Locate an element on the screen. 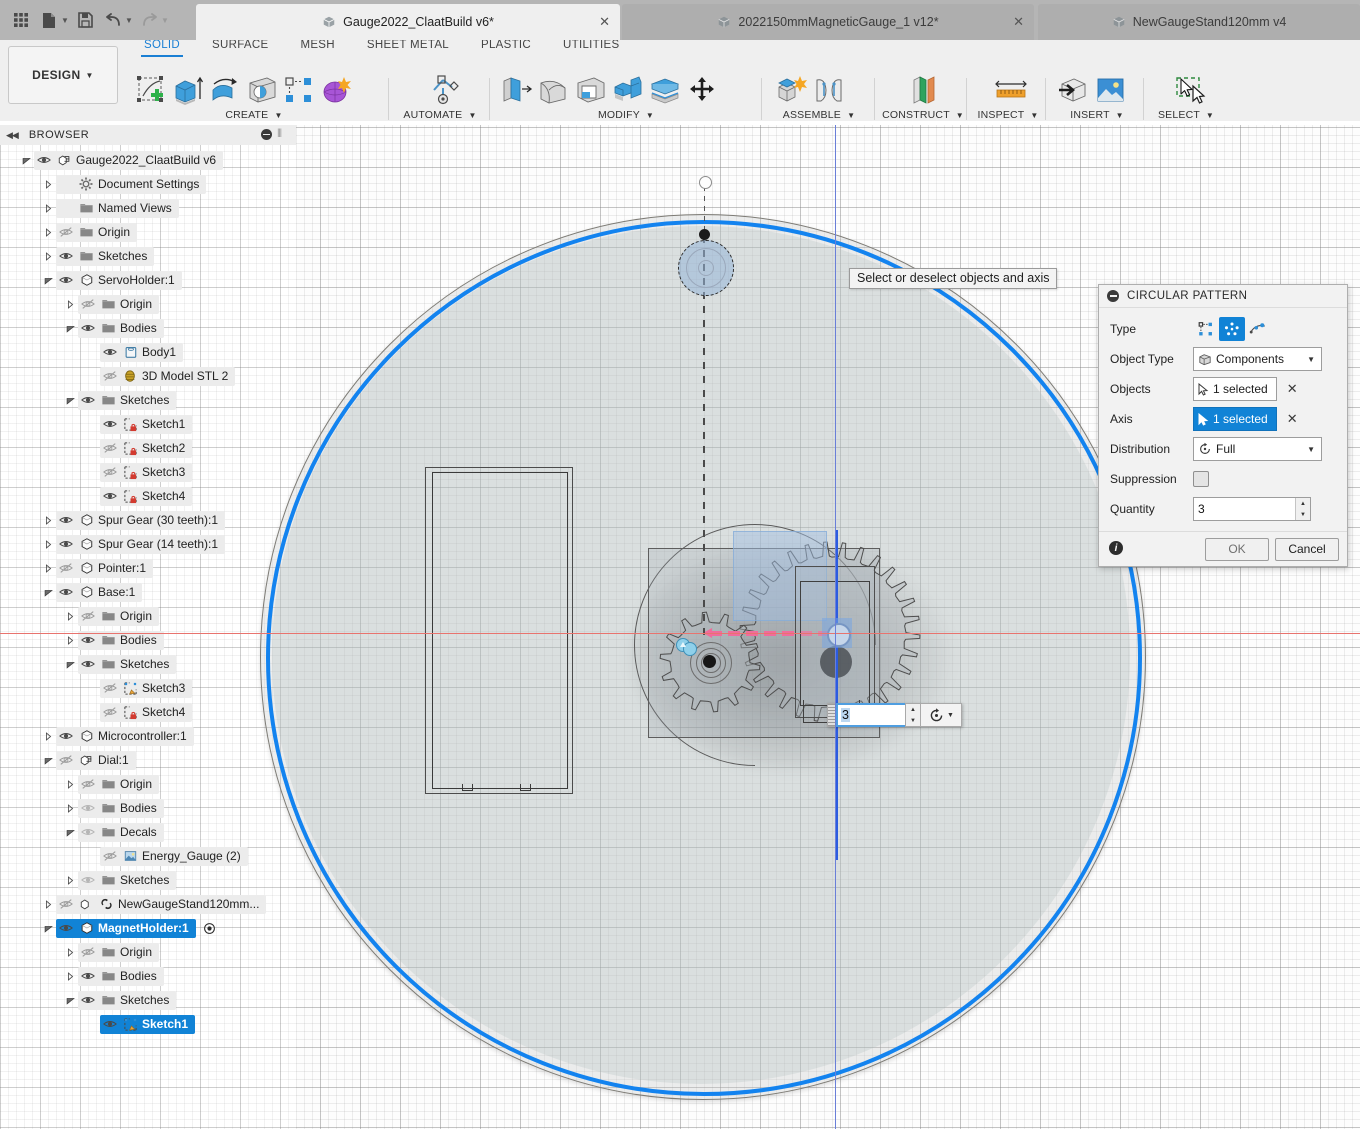 Image resolution: width=1360 pixels, height=1129 pixels. tree-row-content: Sketch3 is located at coordinates (146, 472).